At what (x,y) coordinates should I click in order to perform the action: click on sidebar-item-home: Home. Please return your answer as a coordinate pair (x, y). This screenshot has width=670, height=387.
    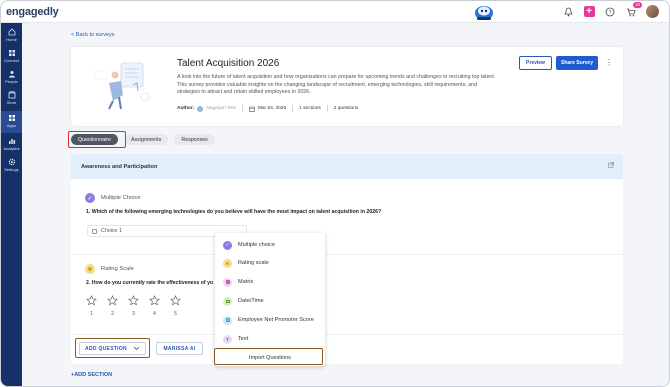
    Looking at the image, I should click on (11, 36).